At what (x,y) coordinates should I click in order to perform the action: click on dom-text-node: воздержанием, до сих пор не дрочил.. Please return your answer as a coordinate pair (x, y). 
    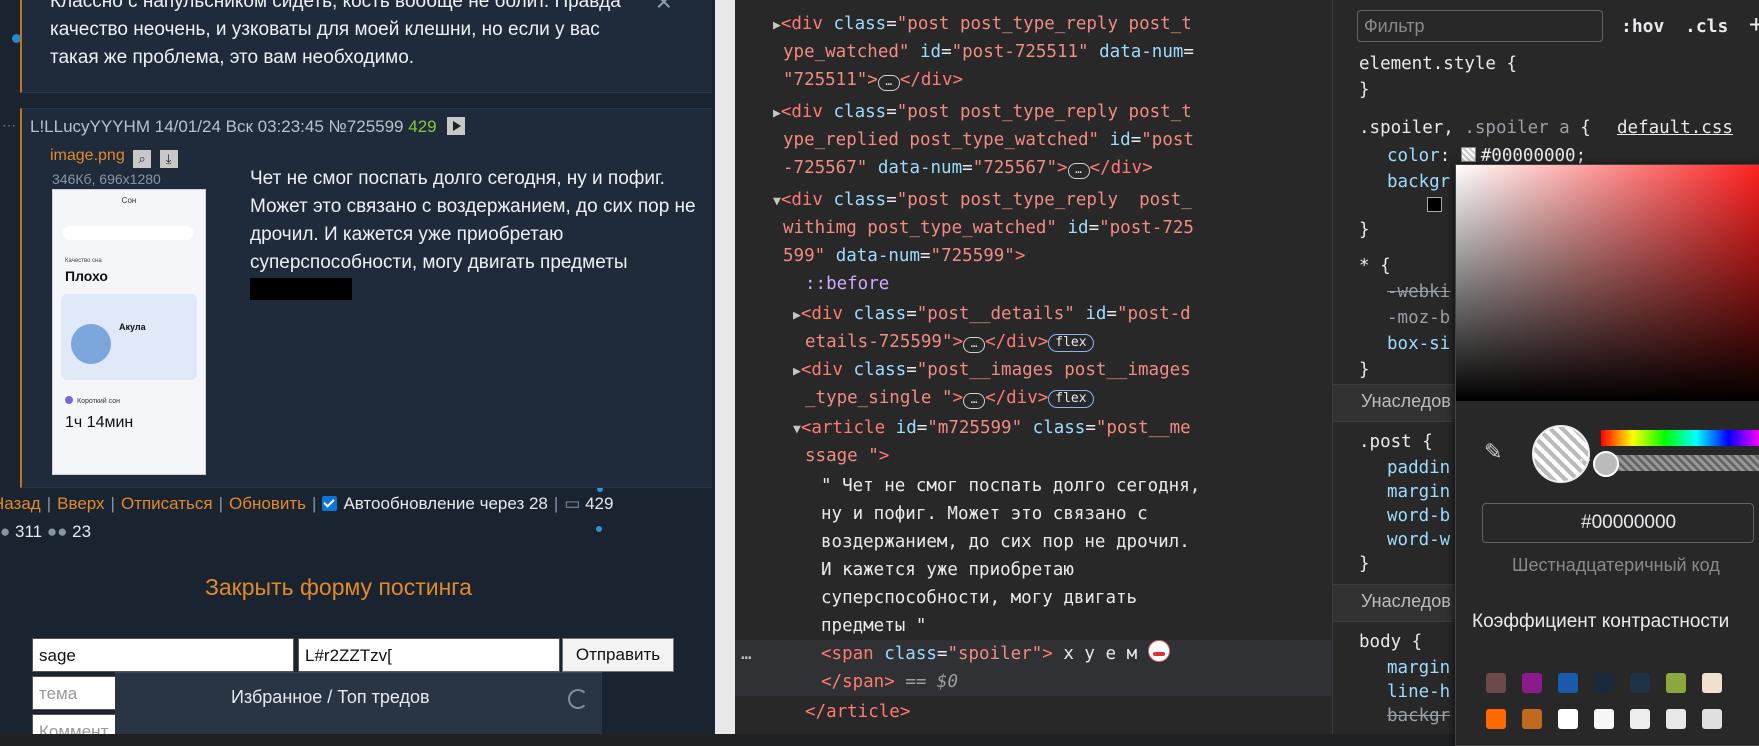
    Looking at the image, I should click on (1005, 542).